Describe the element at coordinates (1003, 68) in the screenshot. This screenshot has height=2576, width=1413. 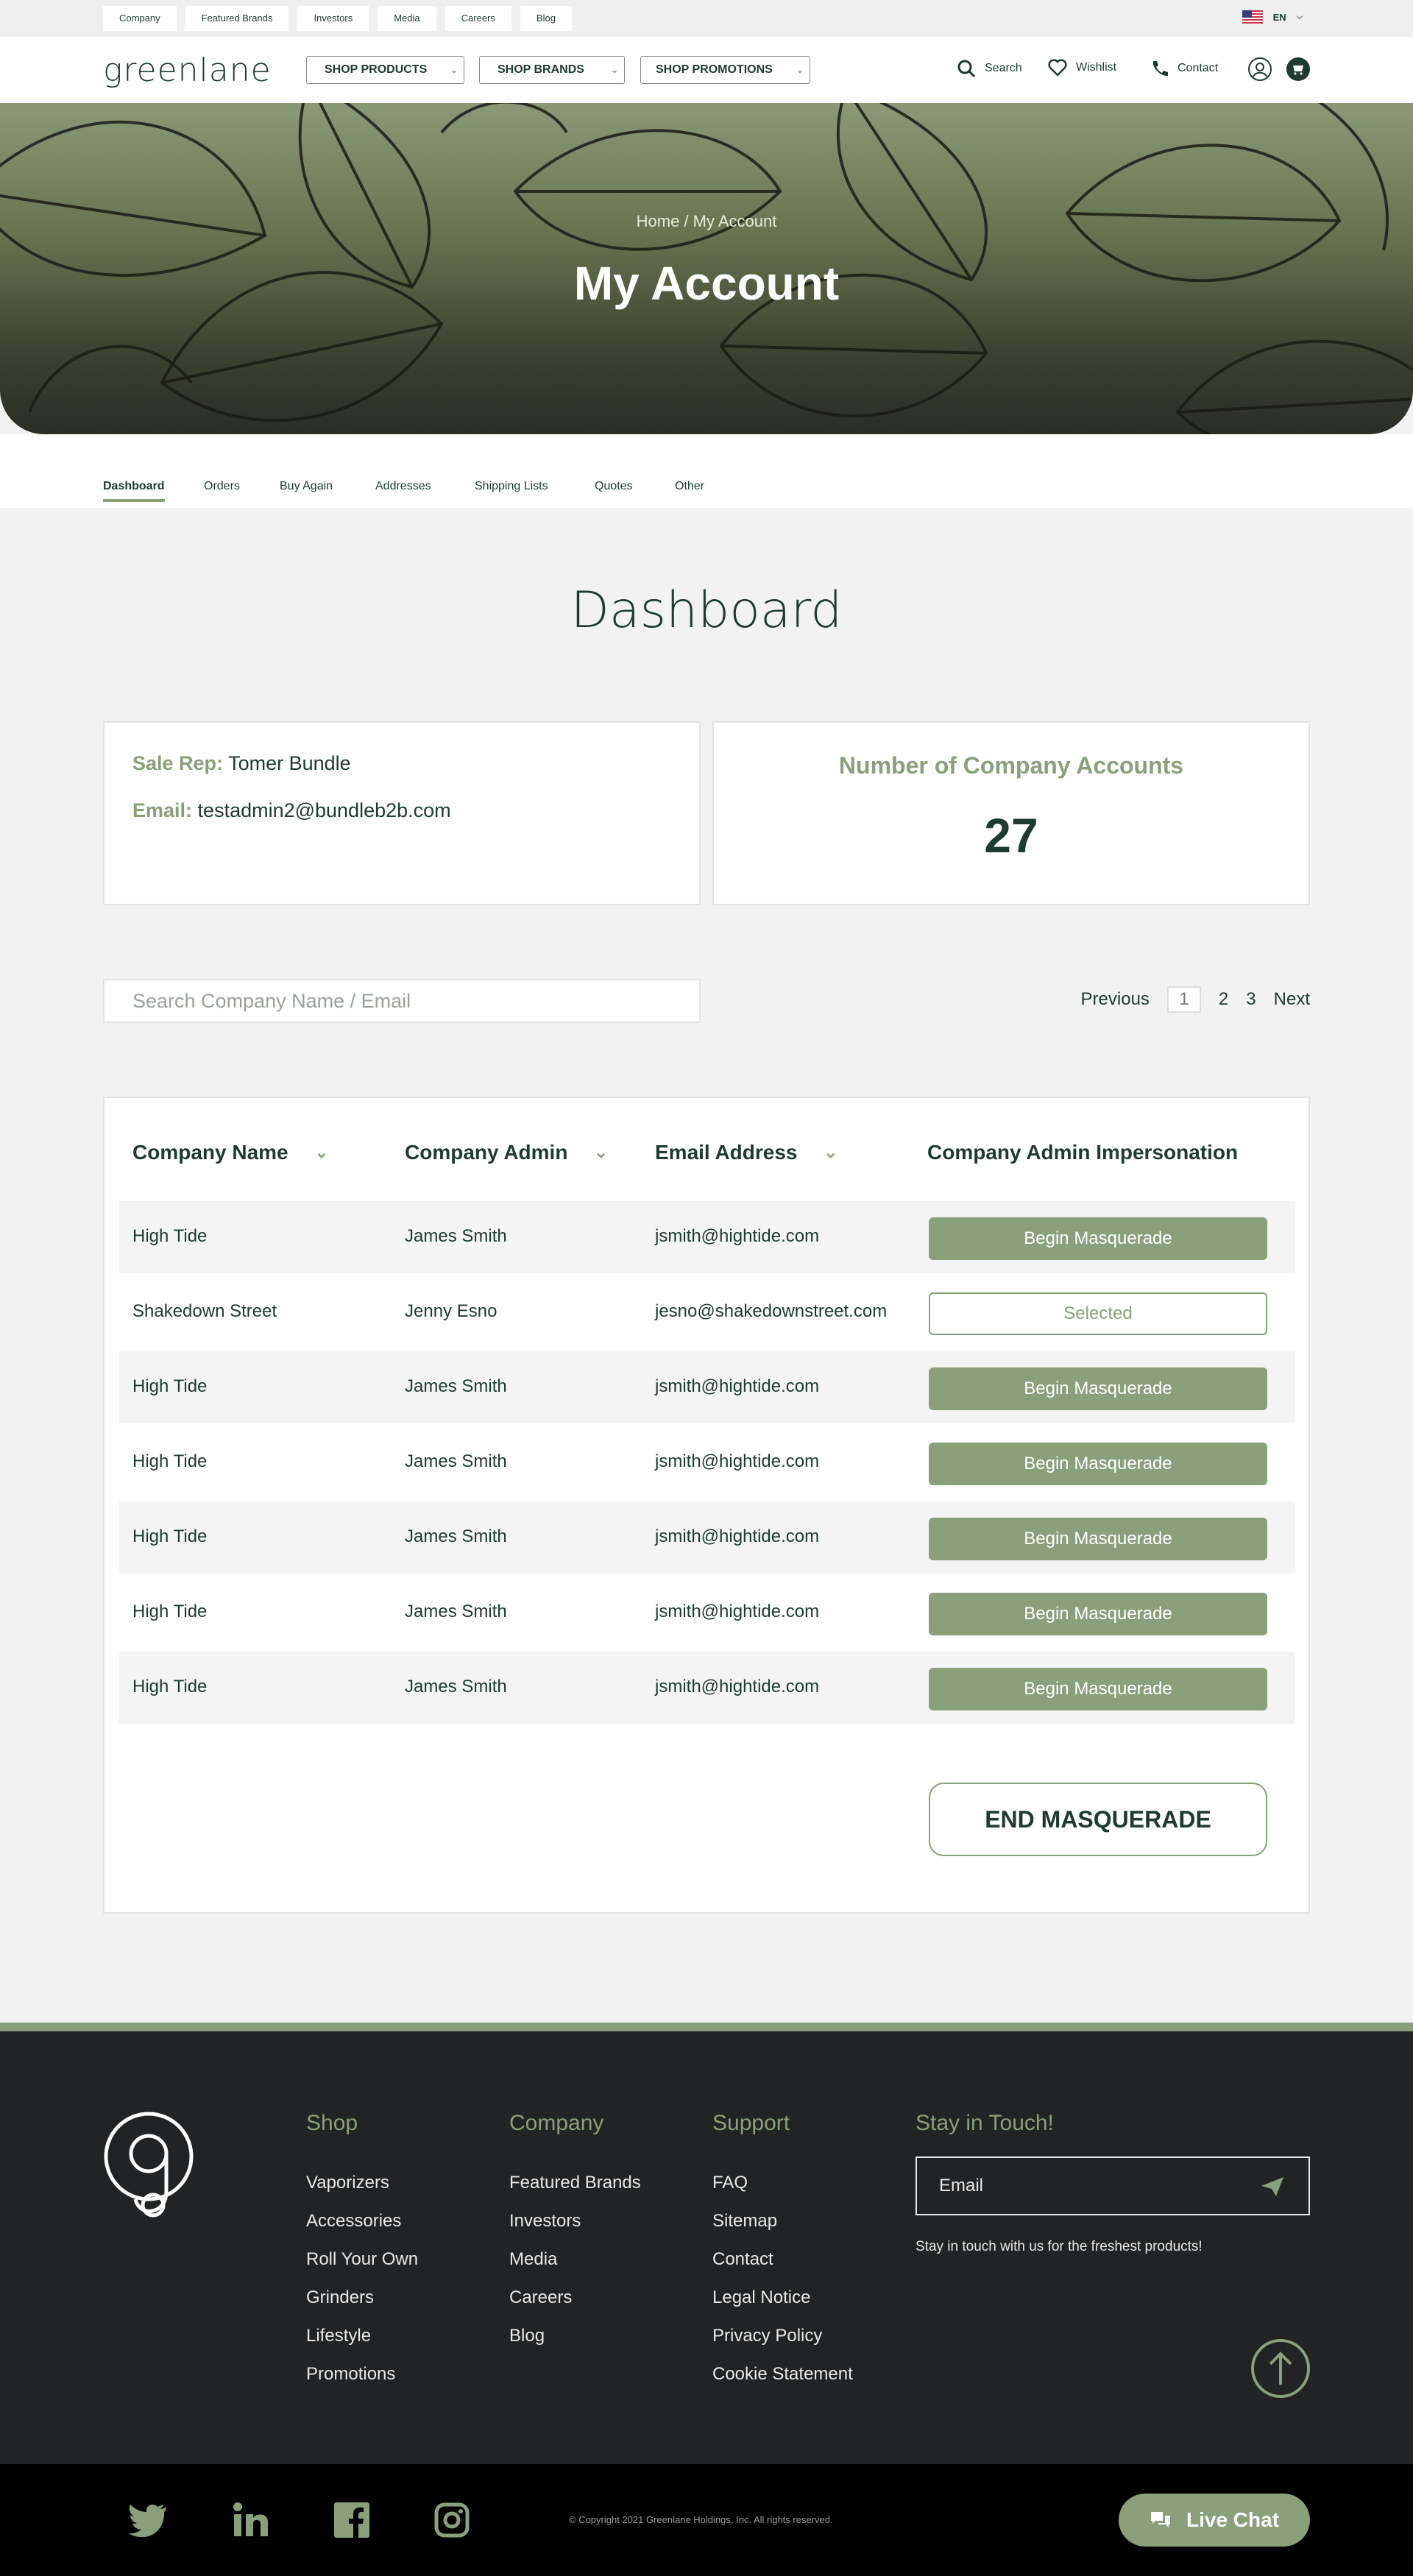
I see `search-label: Search` at that location.